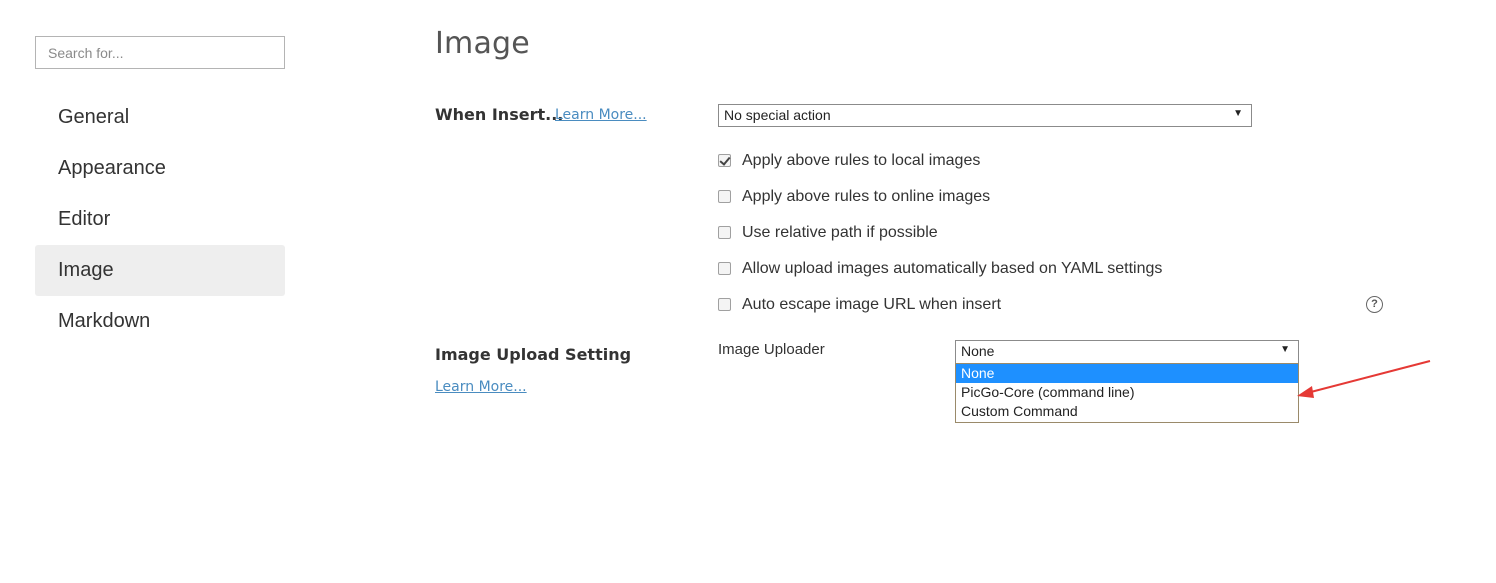  What do you see at coordinates (777, 115) in the screenshot?
I see `when-insert-select-value: No special action` at bounding box center [777, 115].